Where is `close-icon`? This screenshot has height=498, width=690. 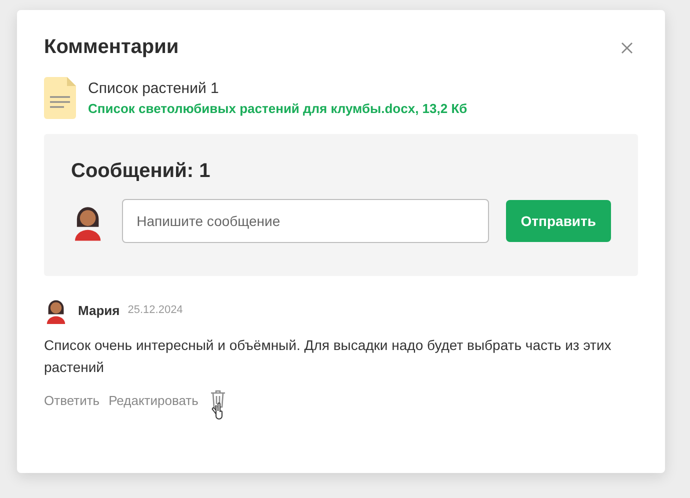
close-icon is located at coordinates (627, 48).